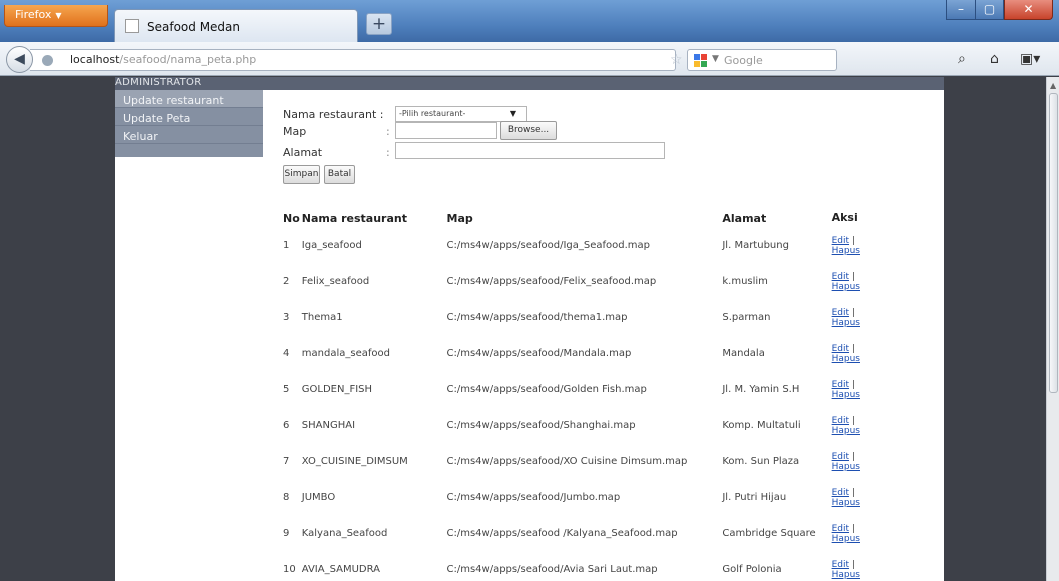 The image size is (1059, 581). What do you see at coordinates (761, 389) in the screenshot?
I see `cell-alamat: Jl. M. Yamin S.H` at bounding box center [761, 389].